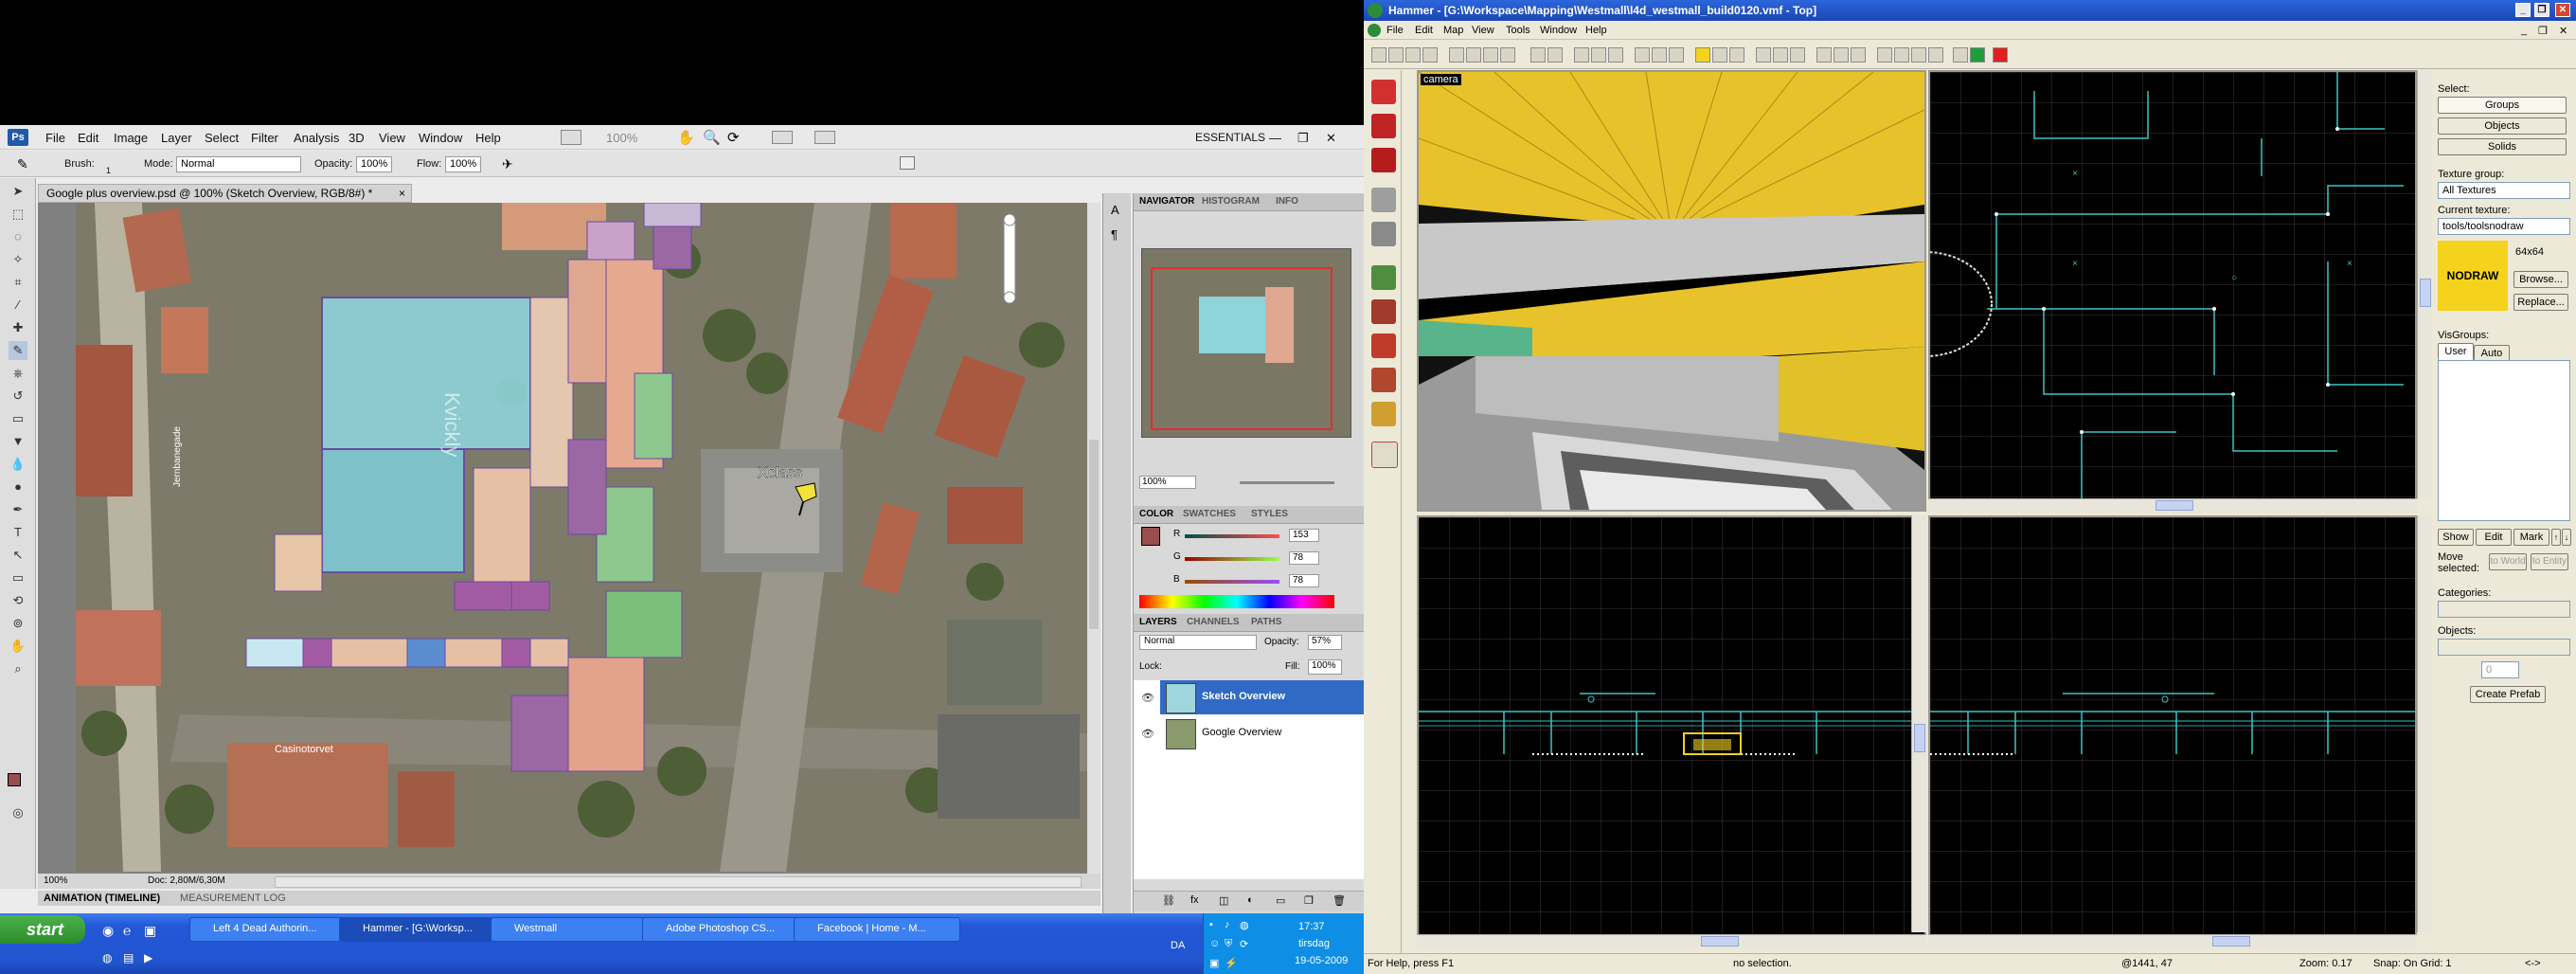 The width and height of the screenshot is (2576, 974). I want to click on workspace-switcher: ESSENTIALS, so click(1230, 137).